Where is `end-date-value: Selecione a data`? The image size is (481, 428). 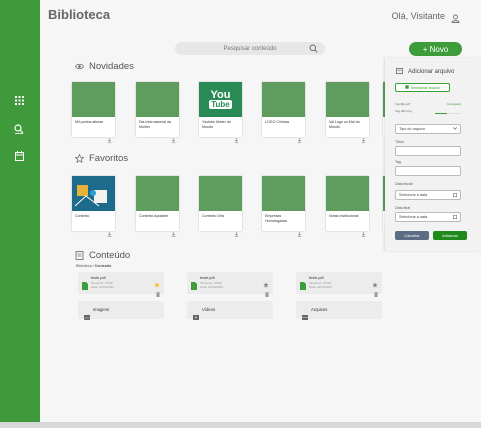
end-date-value: Selecione a data is located at coordinates (413, 217).